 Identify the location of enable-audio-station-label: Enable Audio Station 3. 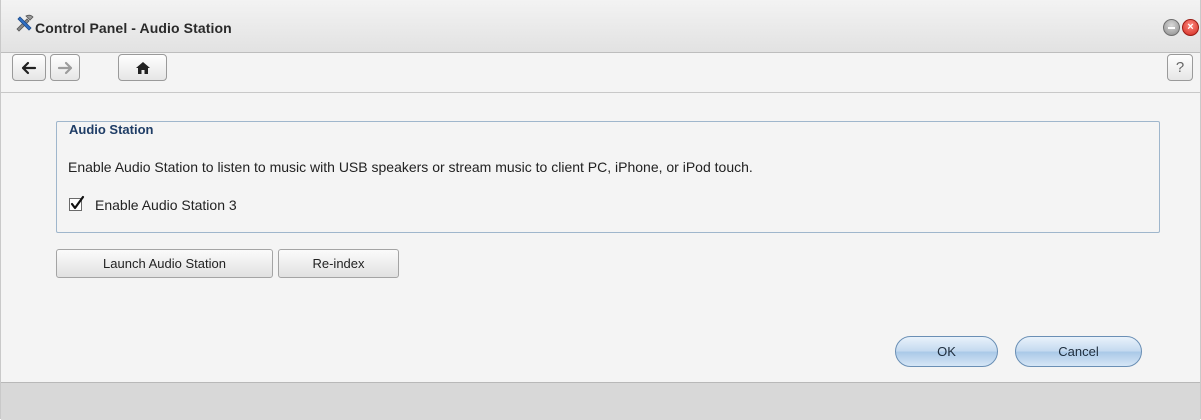
(166, 205).